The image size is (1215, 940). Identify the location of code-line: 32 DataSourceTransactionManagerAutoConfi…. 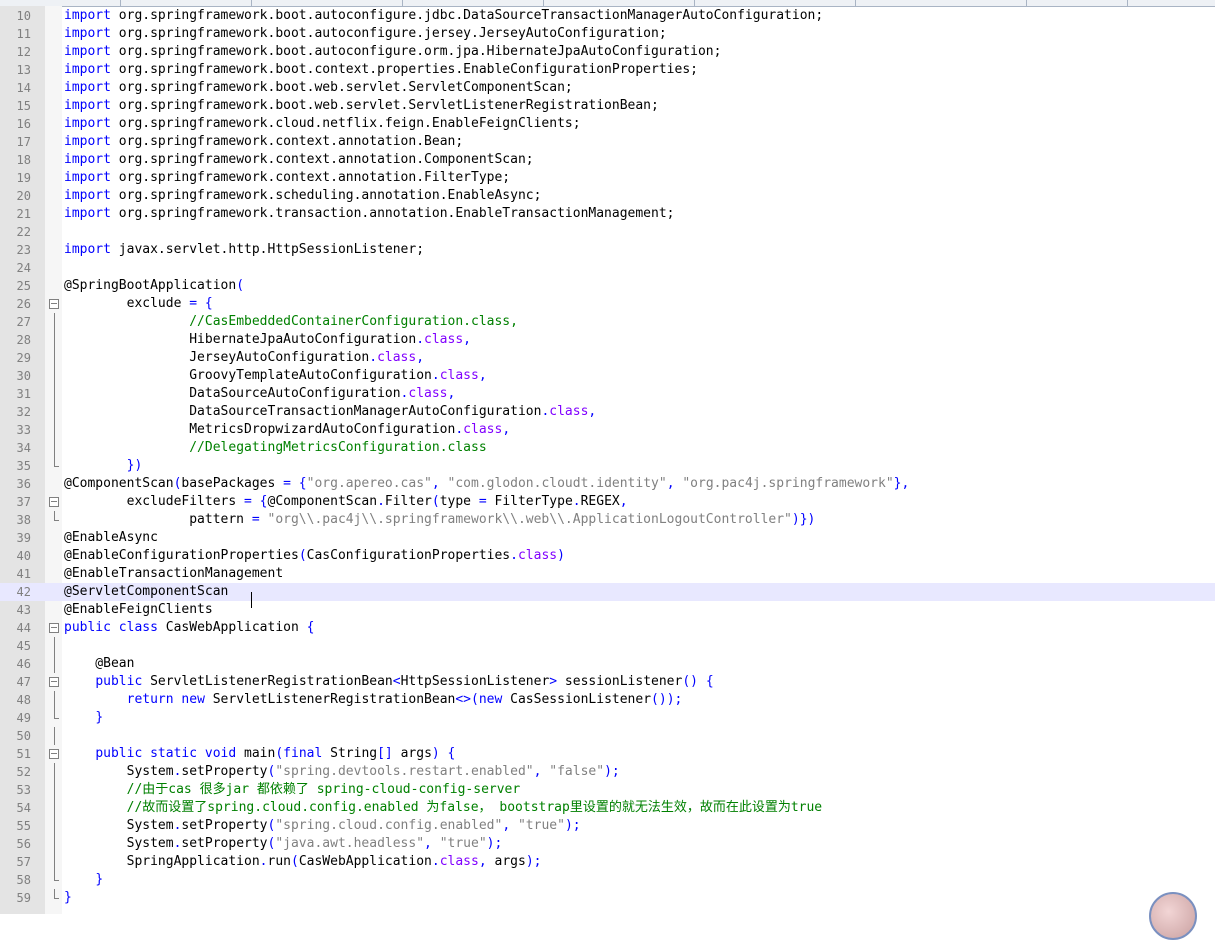
(607, 412).